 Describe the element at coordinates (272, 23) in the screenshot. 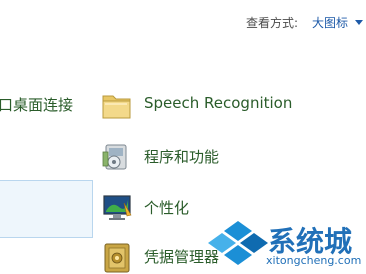

I see `view-by-label: 查看方式:` at that location.